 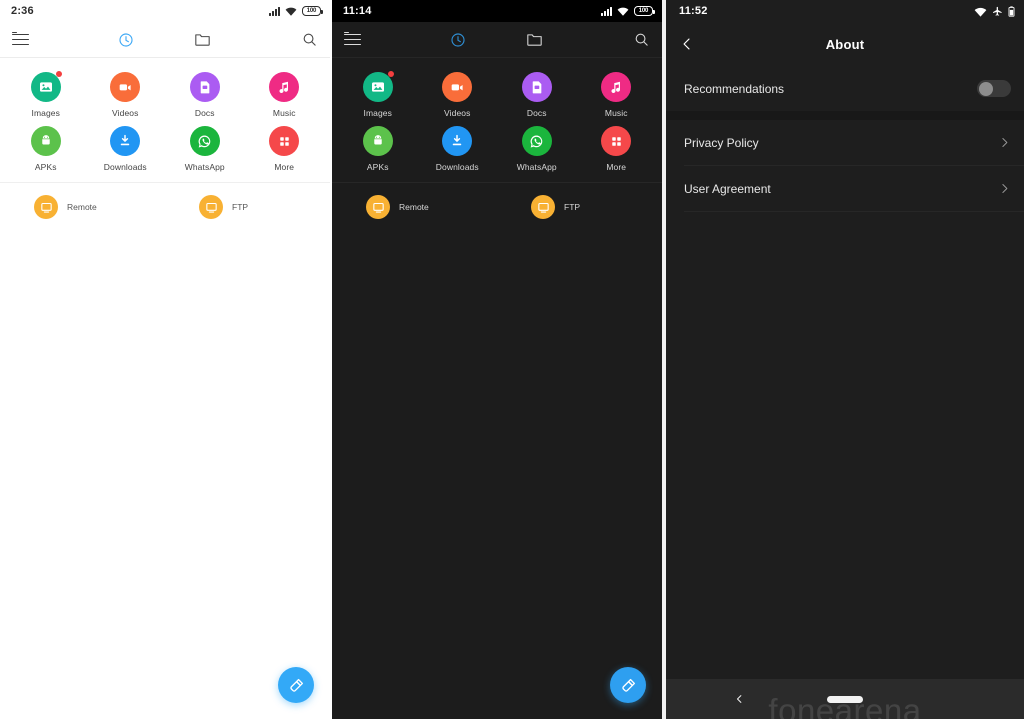 What do you see at coordinates (845, 188) in the screenshot?
I see `setting-row-user-agreement: User Agreement` at bounding box center [845, 188].